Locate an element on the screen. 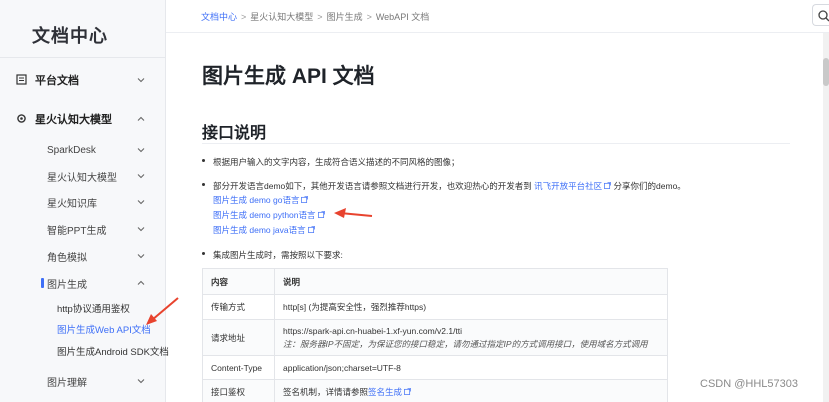 The image size is (829, 402). sidebar-subitem-web-api-doc: 图片生成Web API文档 is located at coordinates (104, 329).